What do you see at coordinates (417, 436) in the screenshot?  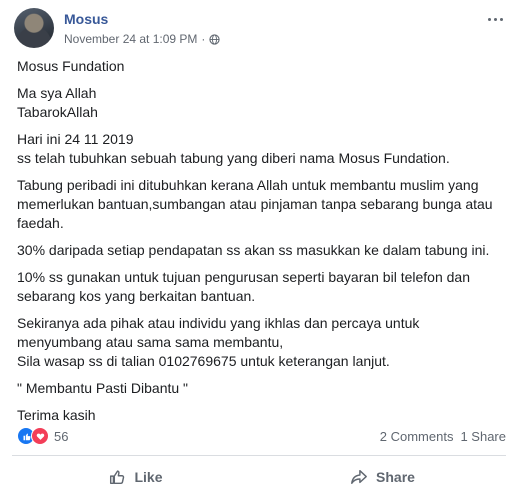 I see `comments-link: 2 Comments` at bounding box center [417, 436].